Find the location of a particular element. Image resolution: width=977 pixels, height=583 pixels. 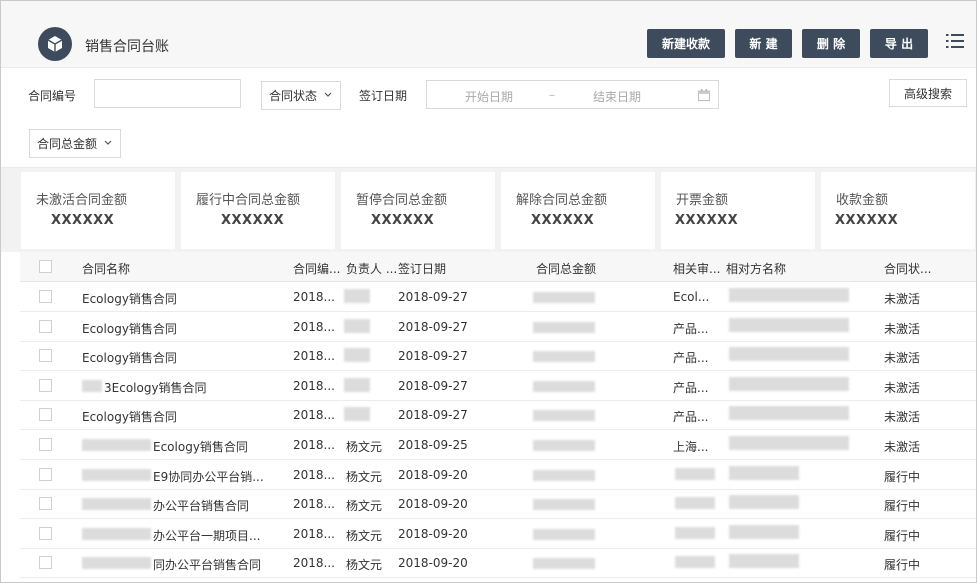

list-menu-icon is located at coordinates (955, 41).